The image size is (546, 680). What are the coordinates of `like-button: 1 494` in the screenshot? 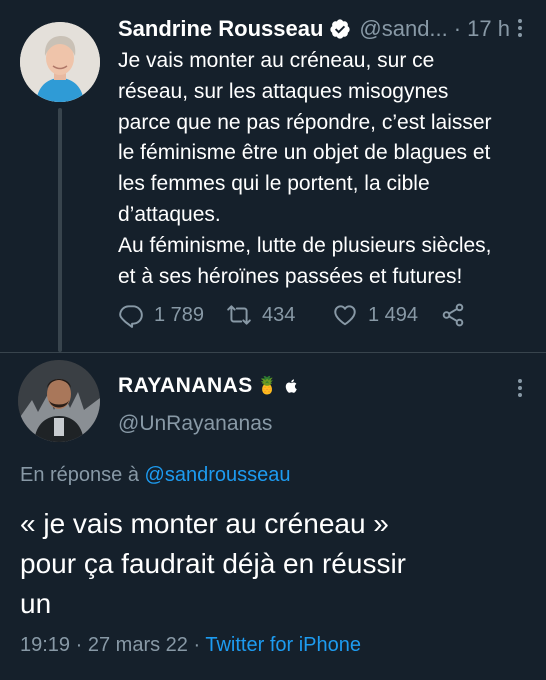 It's located at (375, 315).